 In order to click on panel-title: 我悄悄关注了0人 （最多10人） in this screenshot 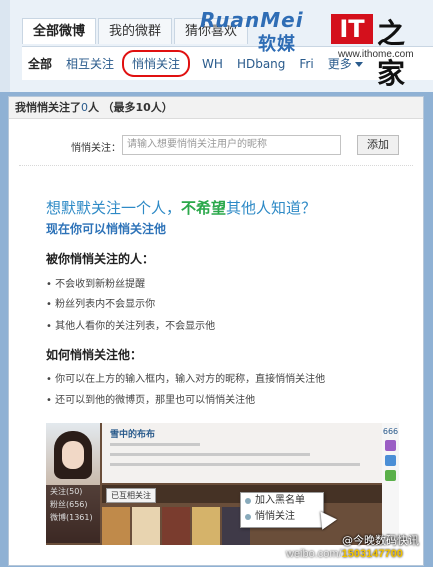, I will do `click(216, 108)`.